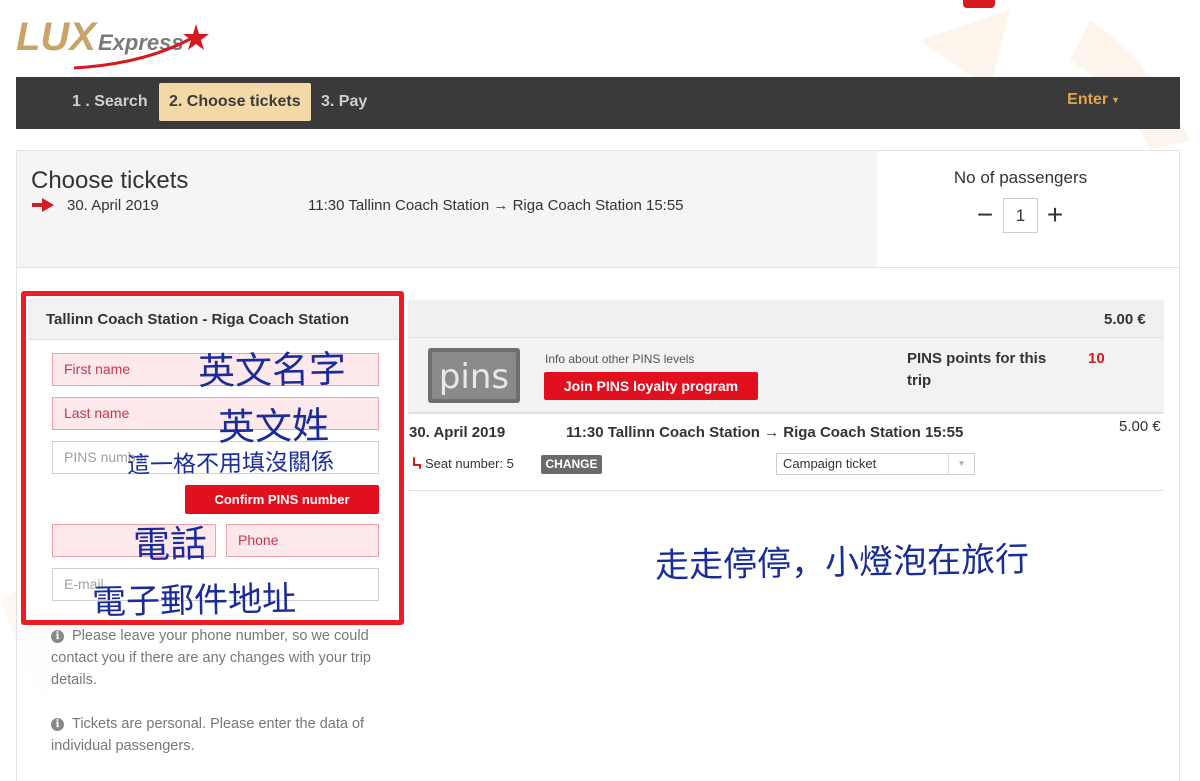  I want to click on logo-star-icon, so click(196, 37).